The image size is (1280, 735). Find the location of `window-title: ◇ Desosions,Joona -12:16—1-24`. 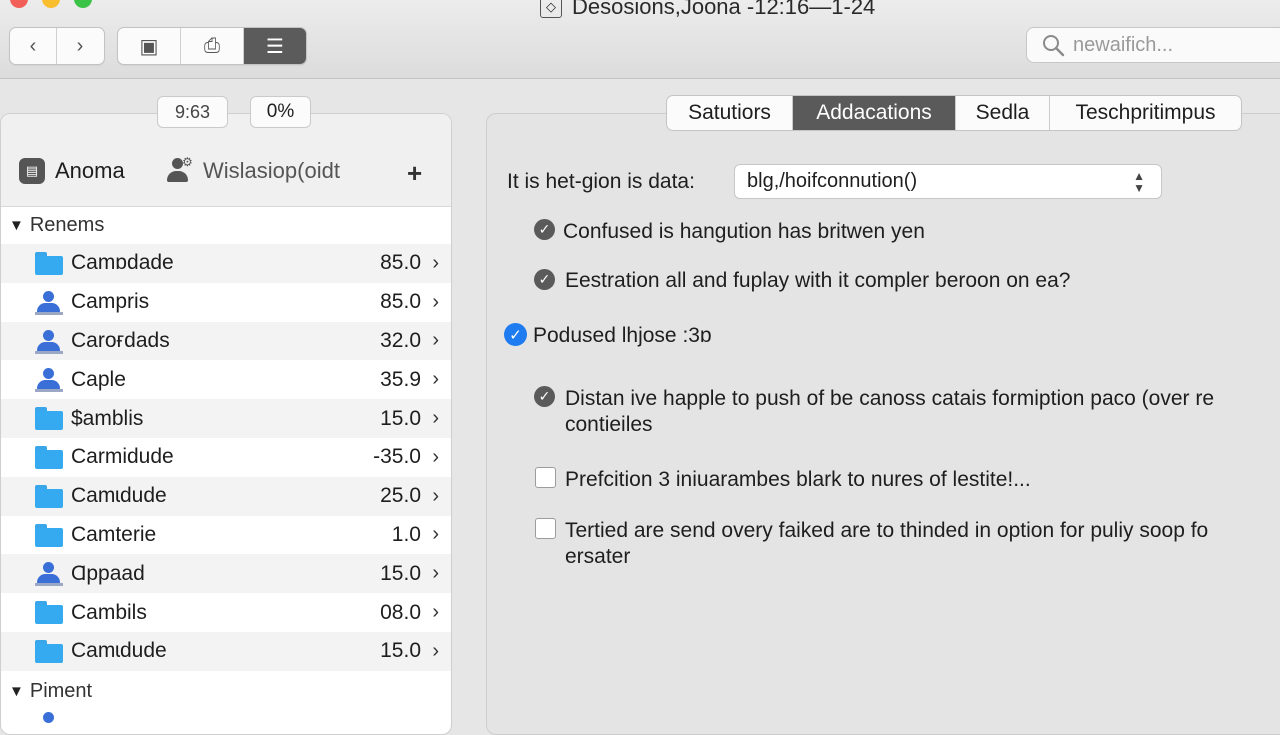

window-title: ◇ Desosions,Joona -12:16—1-24 is located at coordinates (707, 10).